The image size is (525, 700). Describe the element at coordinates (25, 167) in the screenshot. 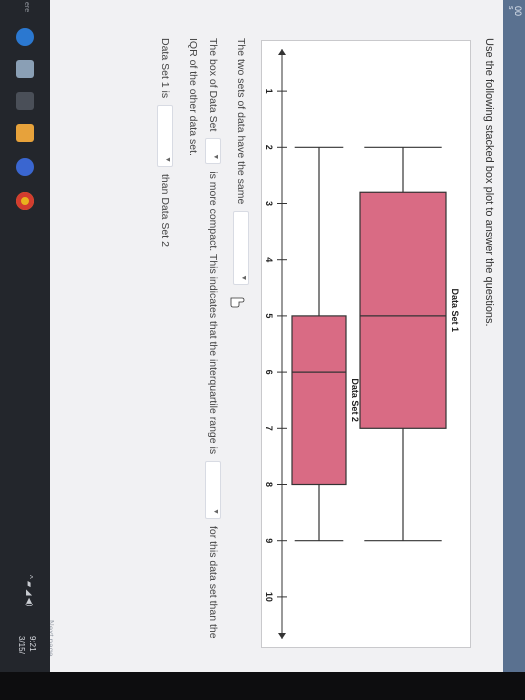

I see `media-app-icon` at that location.